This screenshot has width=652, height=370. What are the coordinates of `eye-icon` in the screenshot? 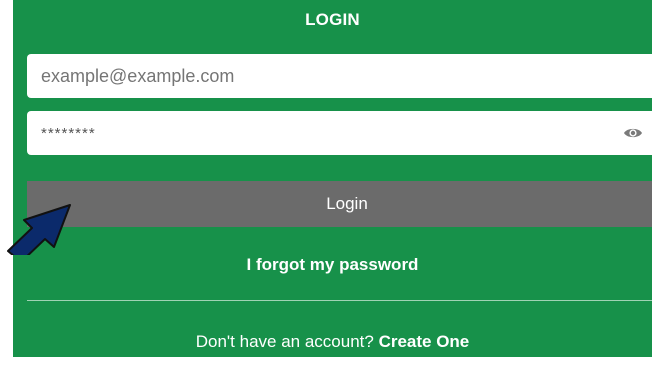 It's located at (633, 133).